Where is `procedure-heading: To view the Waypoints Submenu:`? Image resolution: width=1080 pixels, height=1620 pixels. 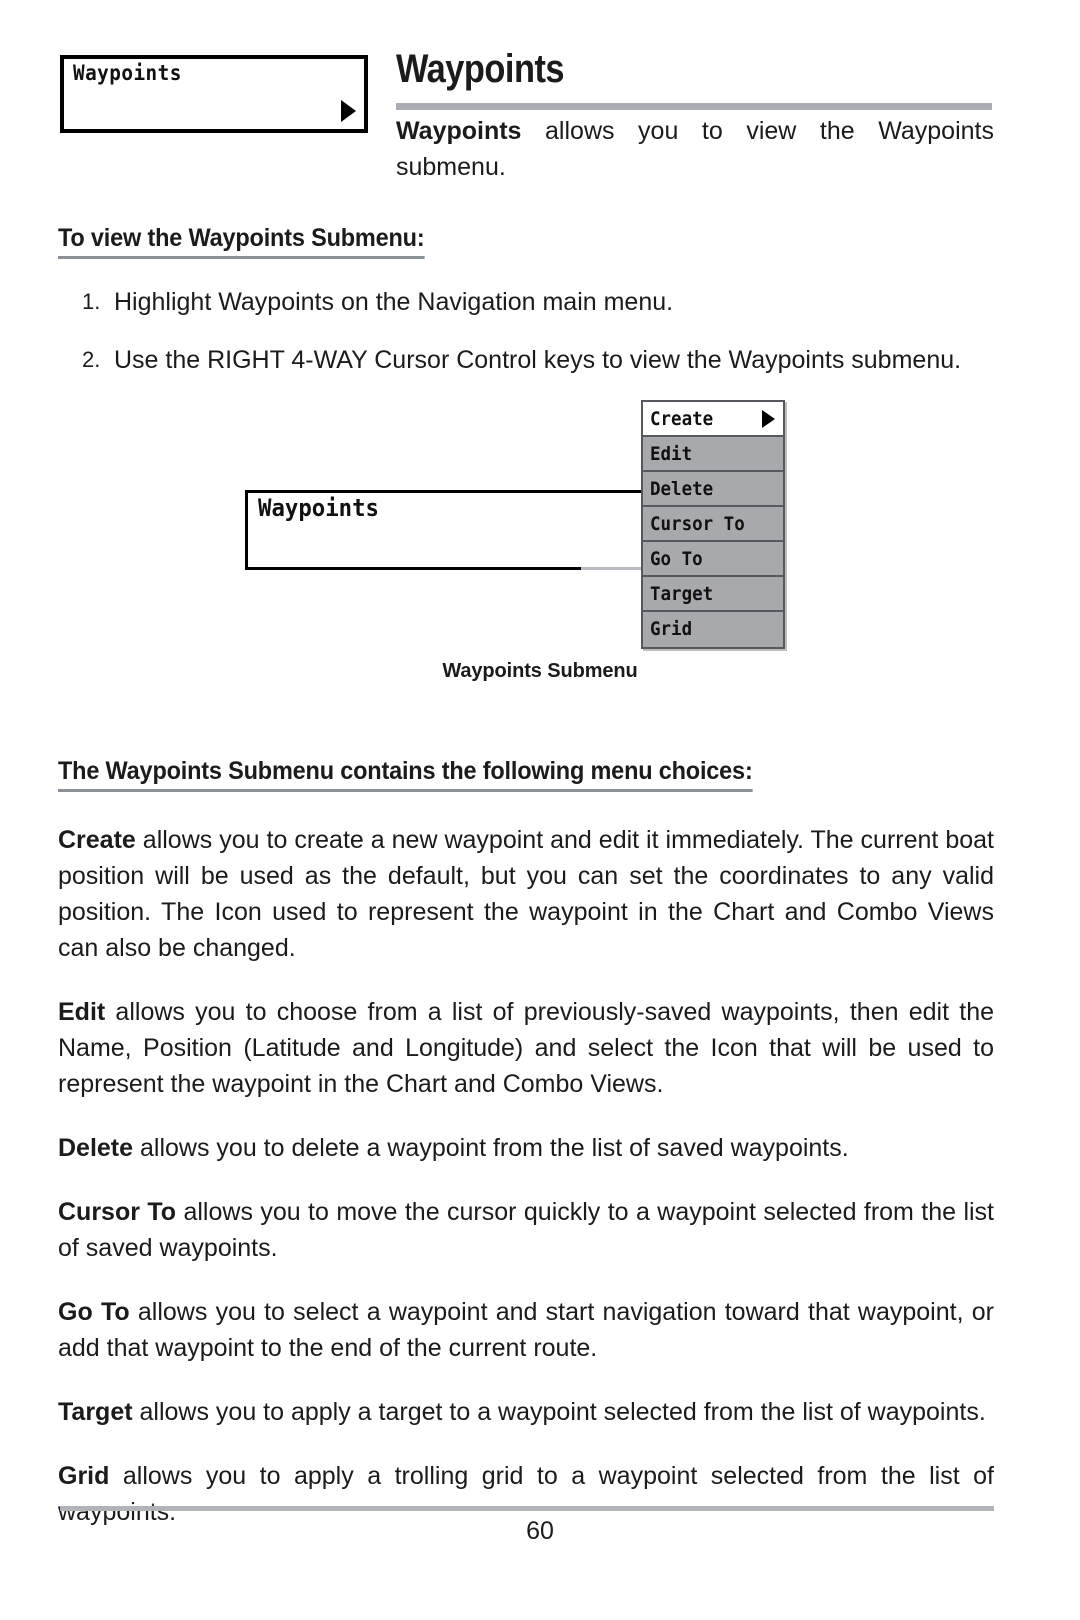 procedure-heading: To view the Waypoints Submenu: is located at coordinates (241, 241).